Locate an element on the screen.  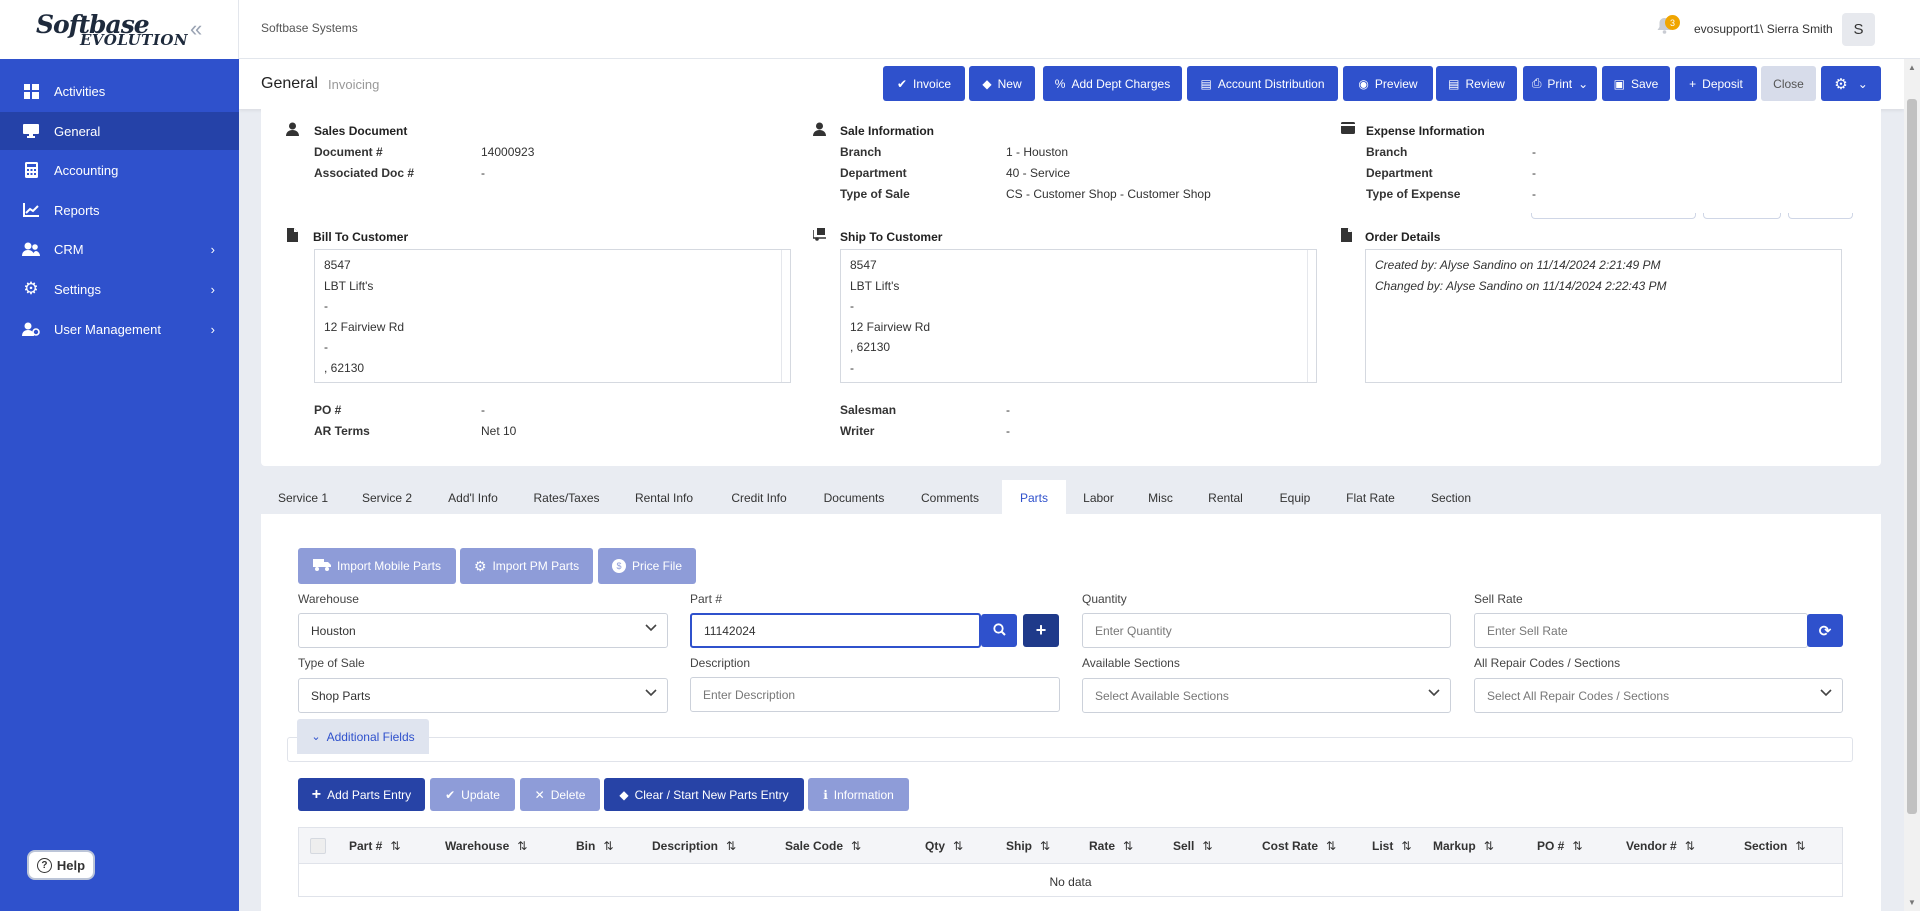
tab-misc: Misc is located at coordinates (1160, 497).